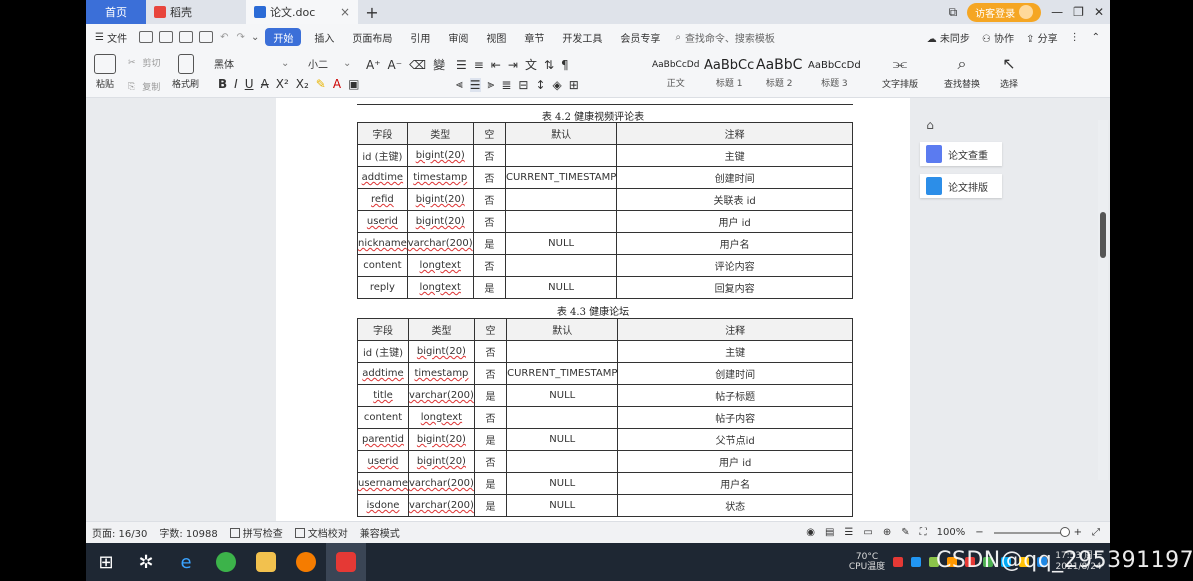  I want to click on copy-button: ⎘ 复制, so click(144, 87).